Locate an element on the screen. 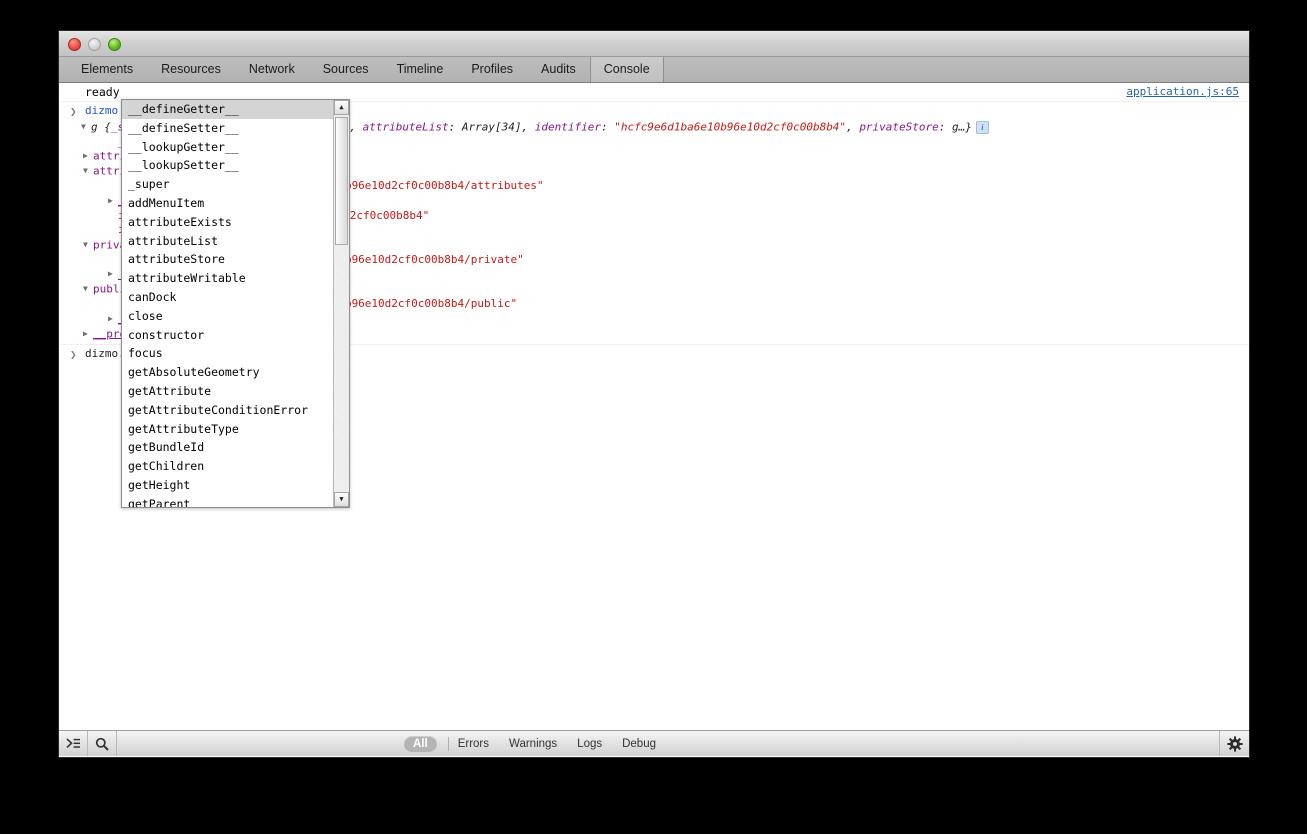  tab-label: Network is located at coordinates (271, 69).